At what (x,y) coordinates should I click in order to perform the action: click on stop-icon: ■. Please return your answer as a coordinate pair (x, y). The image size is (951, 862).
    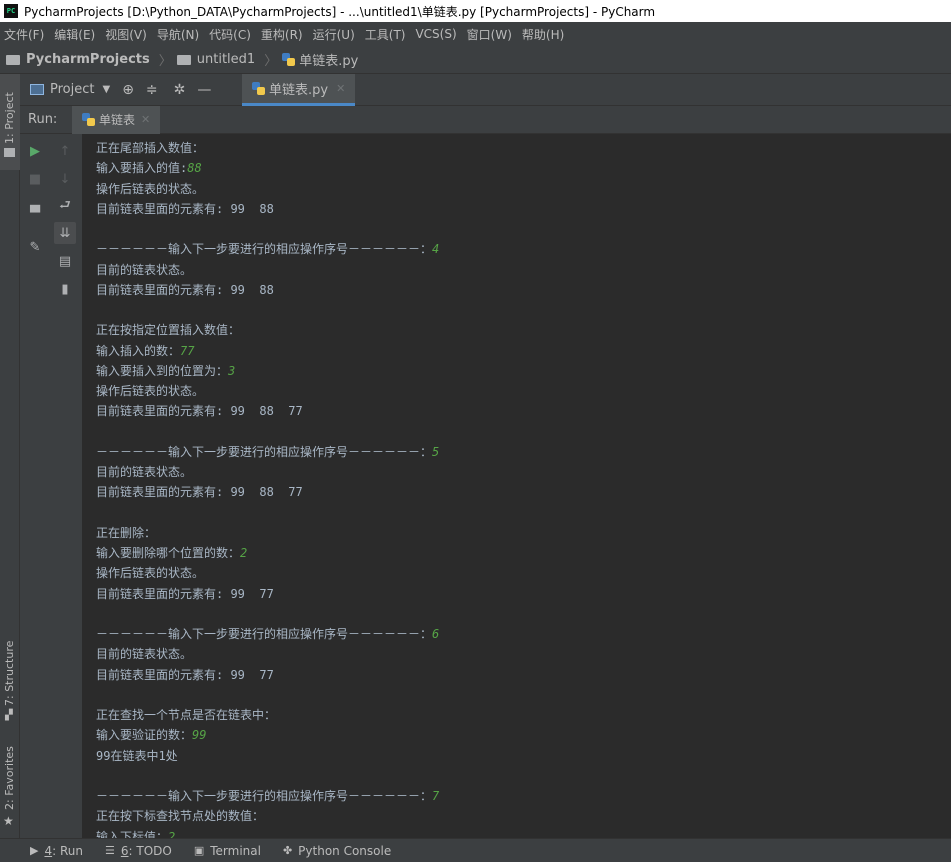
    Looking at the image, I should click on (35, 179).